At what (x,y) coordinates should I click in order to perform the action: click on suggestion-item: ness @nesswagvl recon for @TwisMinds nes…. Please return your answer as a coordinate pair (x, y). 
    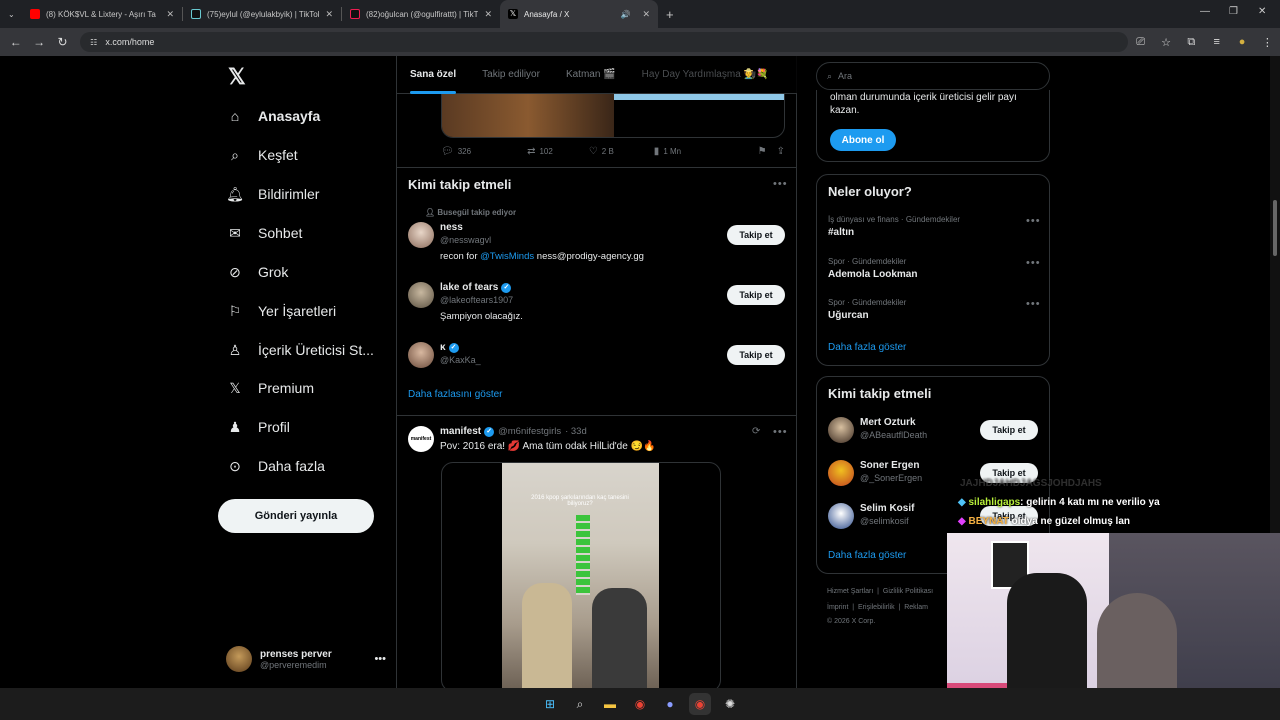
    Looking at the image, I should click on (598, 242).